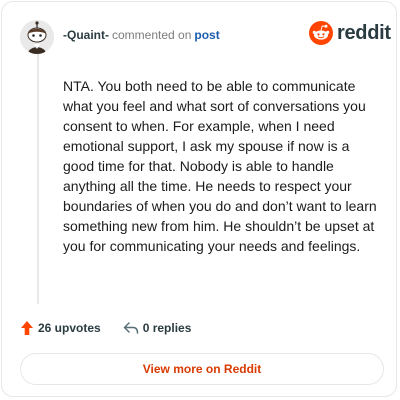 The height and width of the screenshot is (400, 400). I want to click on comment-header: -Quaint-commented on post, so click(141, 35).